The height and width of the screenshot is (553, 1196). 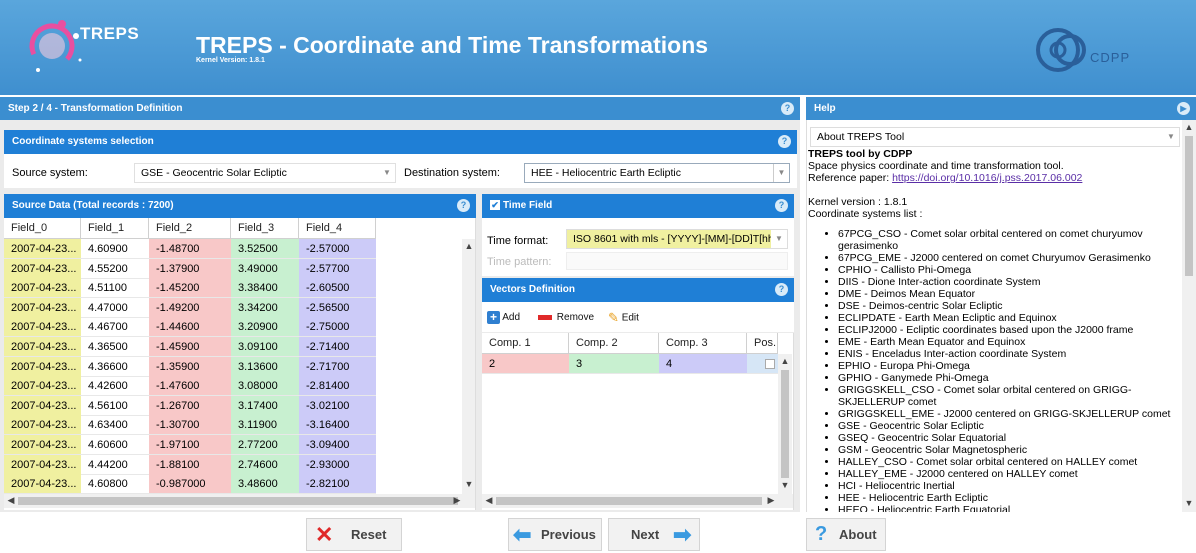 I want to click on help-topic-select: About TREPS Tool ▼, so click(x=995, y=137).